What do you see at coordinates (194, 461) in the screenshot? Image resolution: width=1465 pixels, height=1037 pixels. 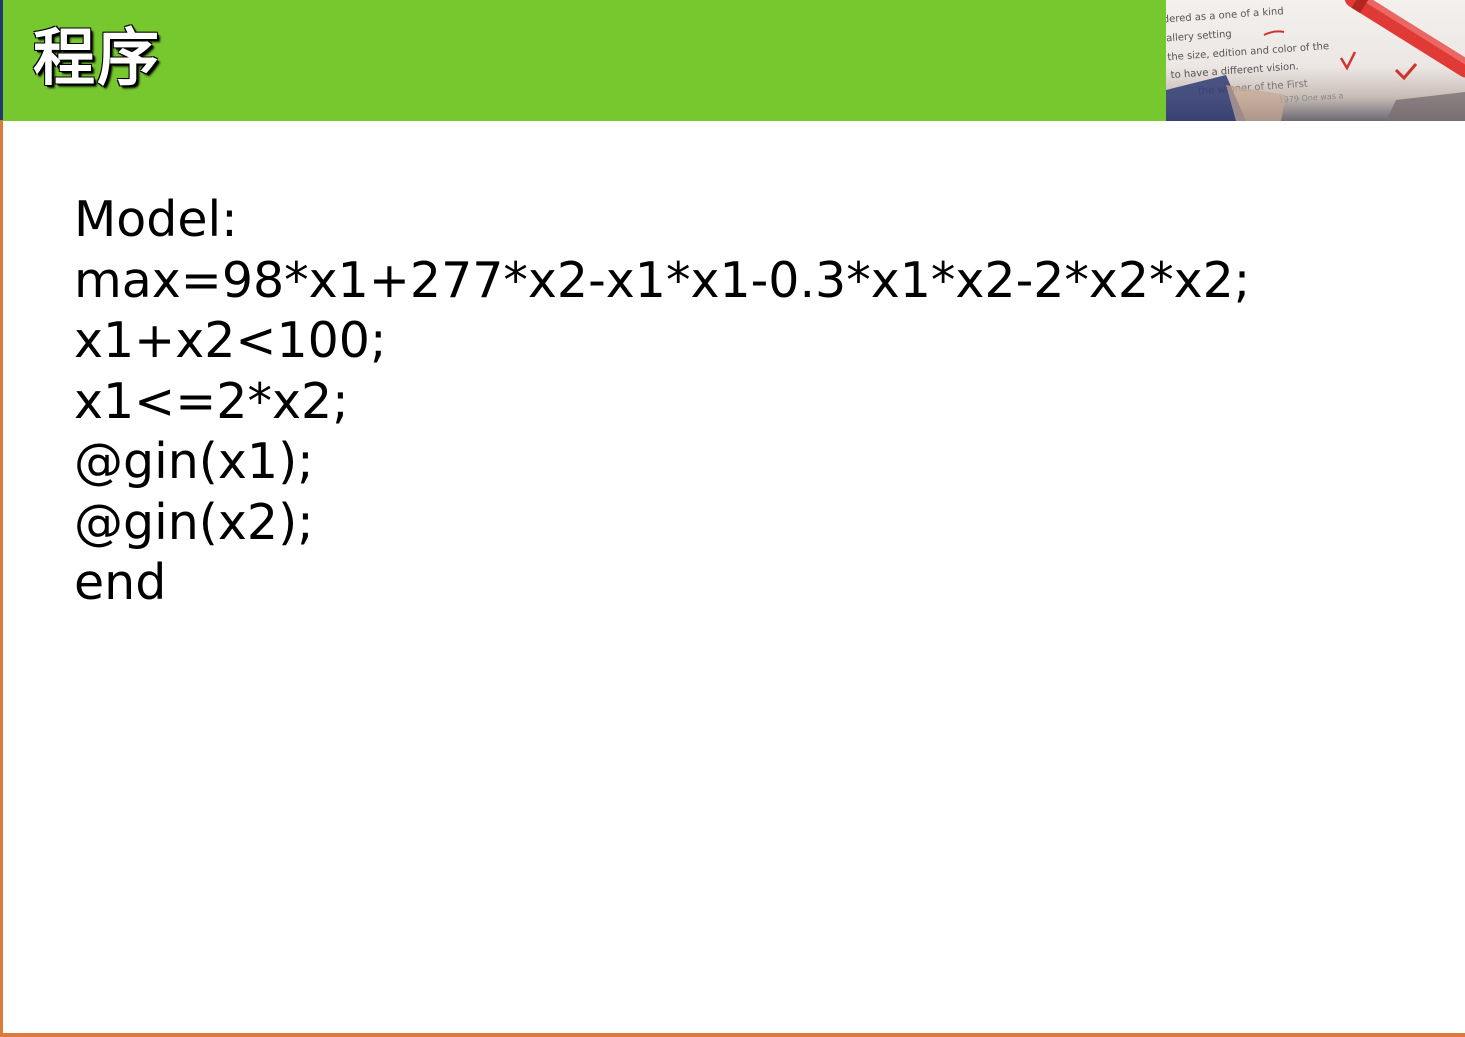 I see `code-line-integer-x1: @gin(x1);` at bounding box center [194, 461].